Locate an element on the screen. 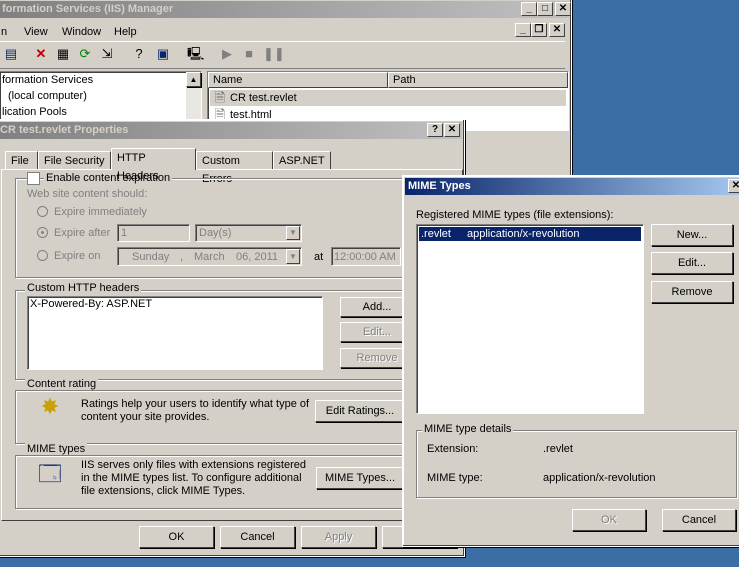 This screenshot has height=567, width=739. iis-title: formation Services (IIS) Manager is located at coordinates (88, 9).